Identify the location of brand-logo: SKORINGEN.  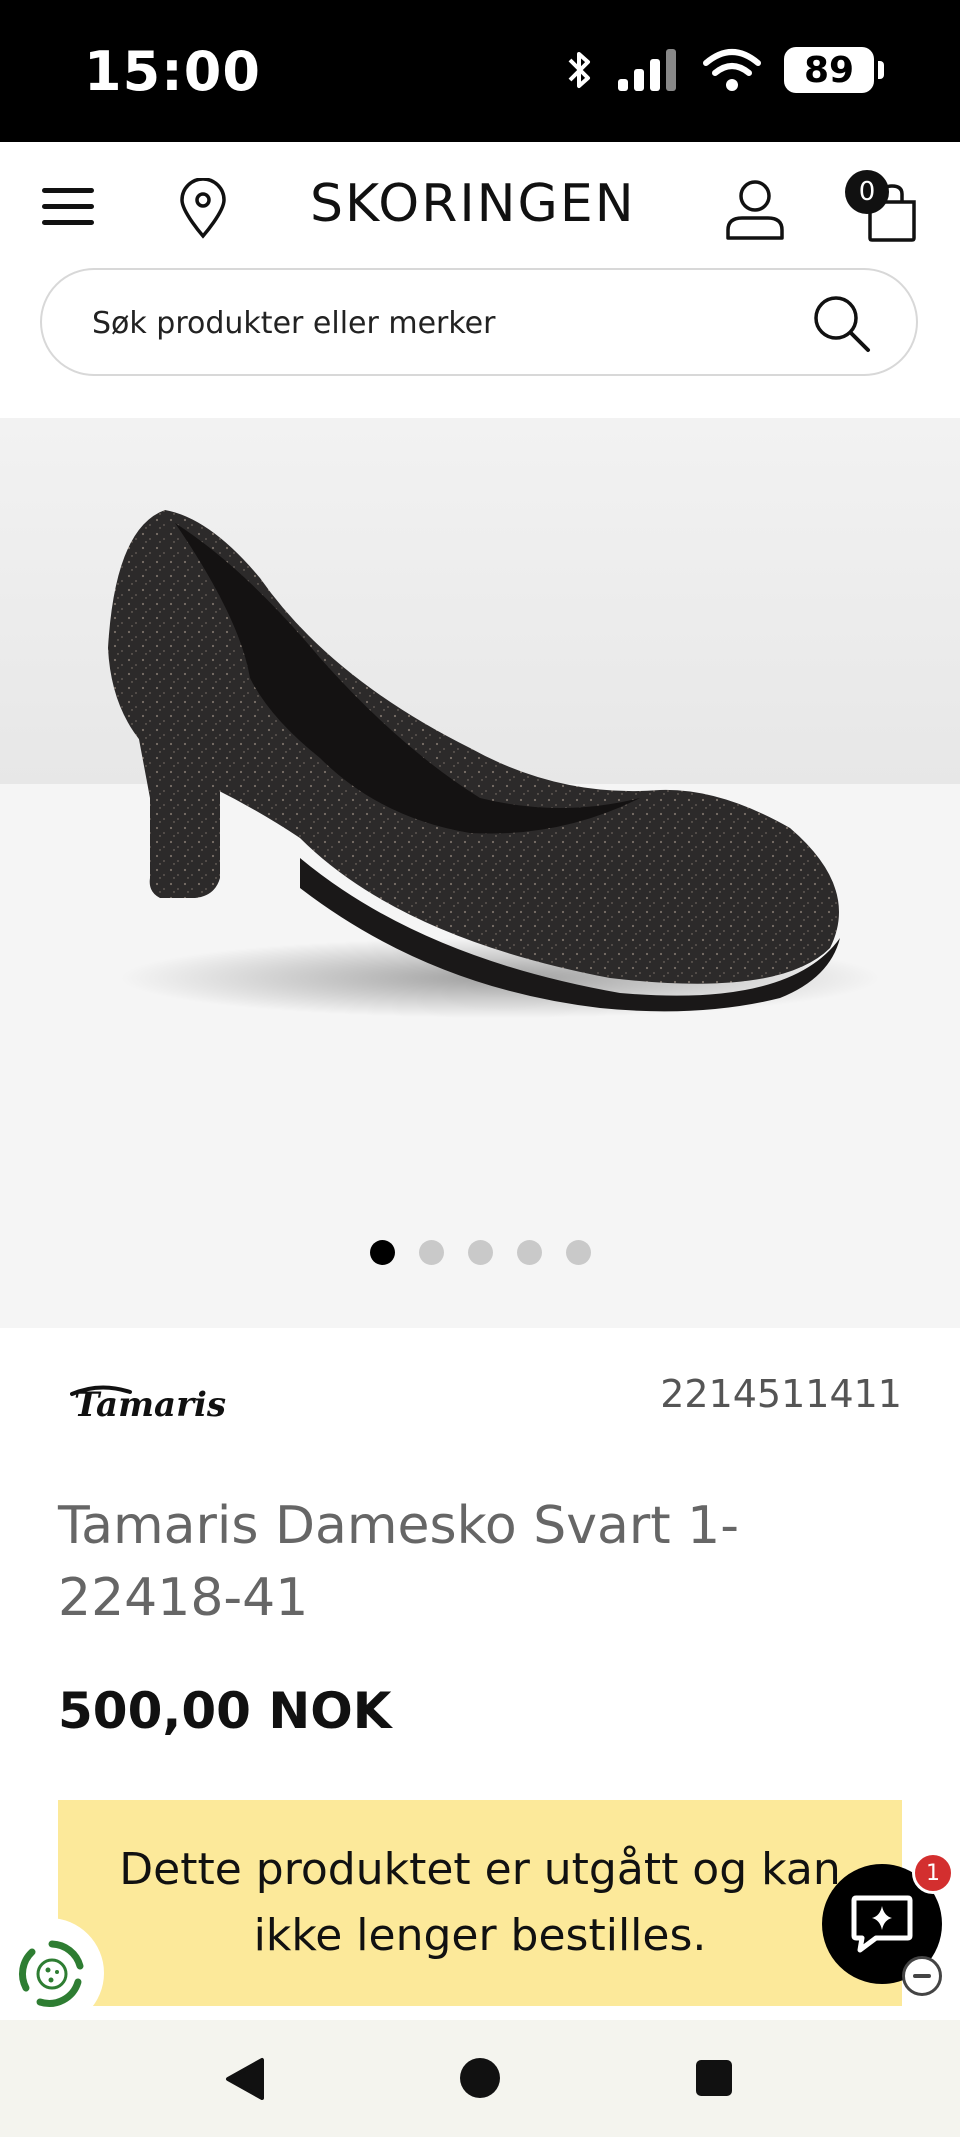
(473, 204).